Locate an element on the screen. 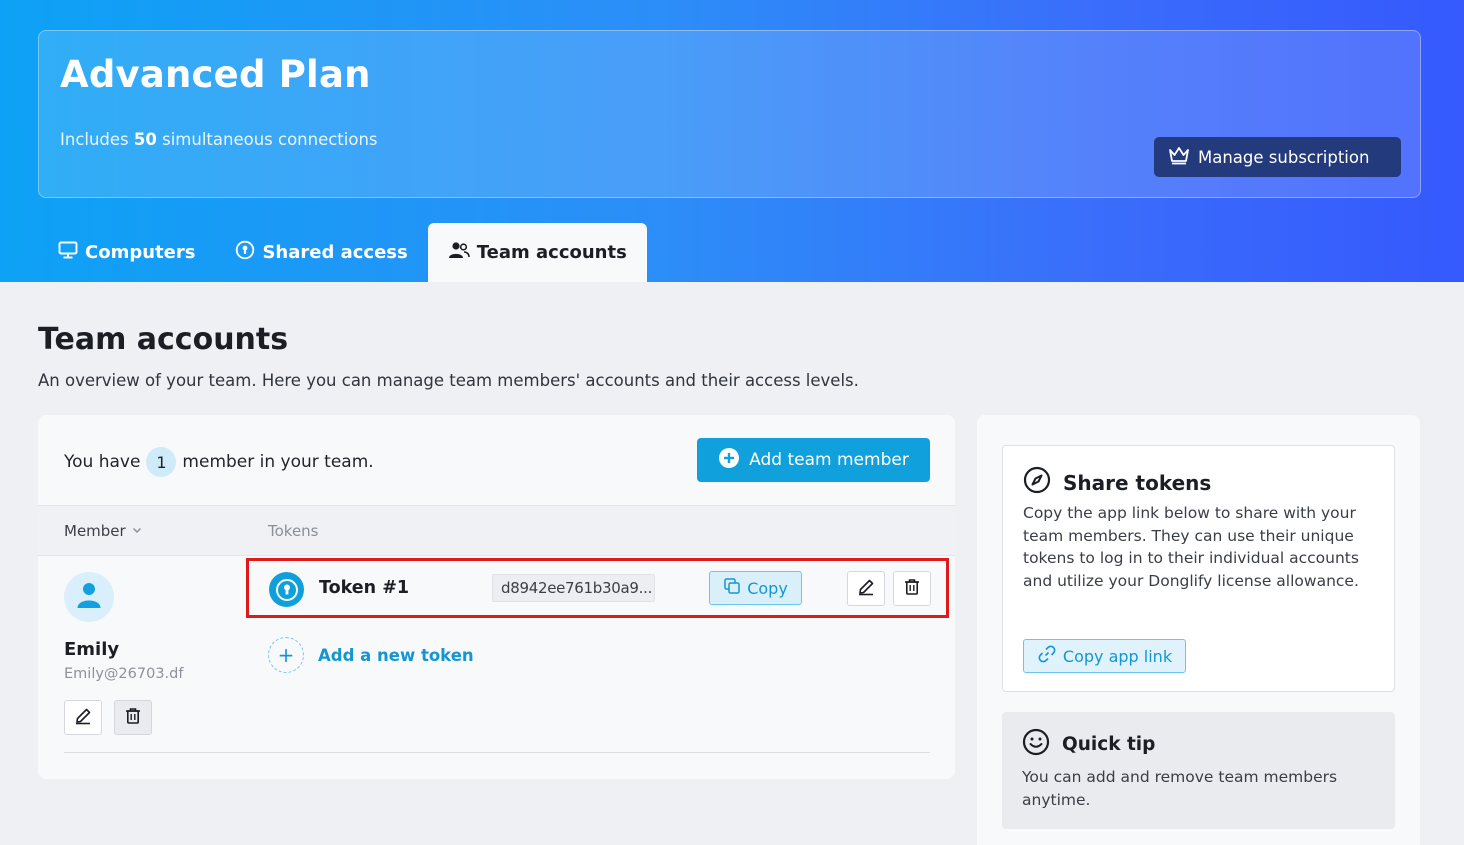 The height and width of the screenshot is (845, 1464). tab-team-accounts-label: Team accounts is located at coordinates (551, 252).